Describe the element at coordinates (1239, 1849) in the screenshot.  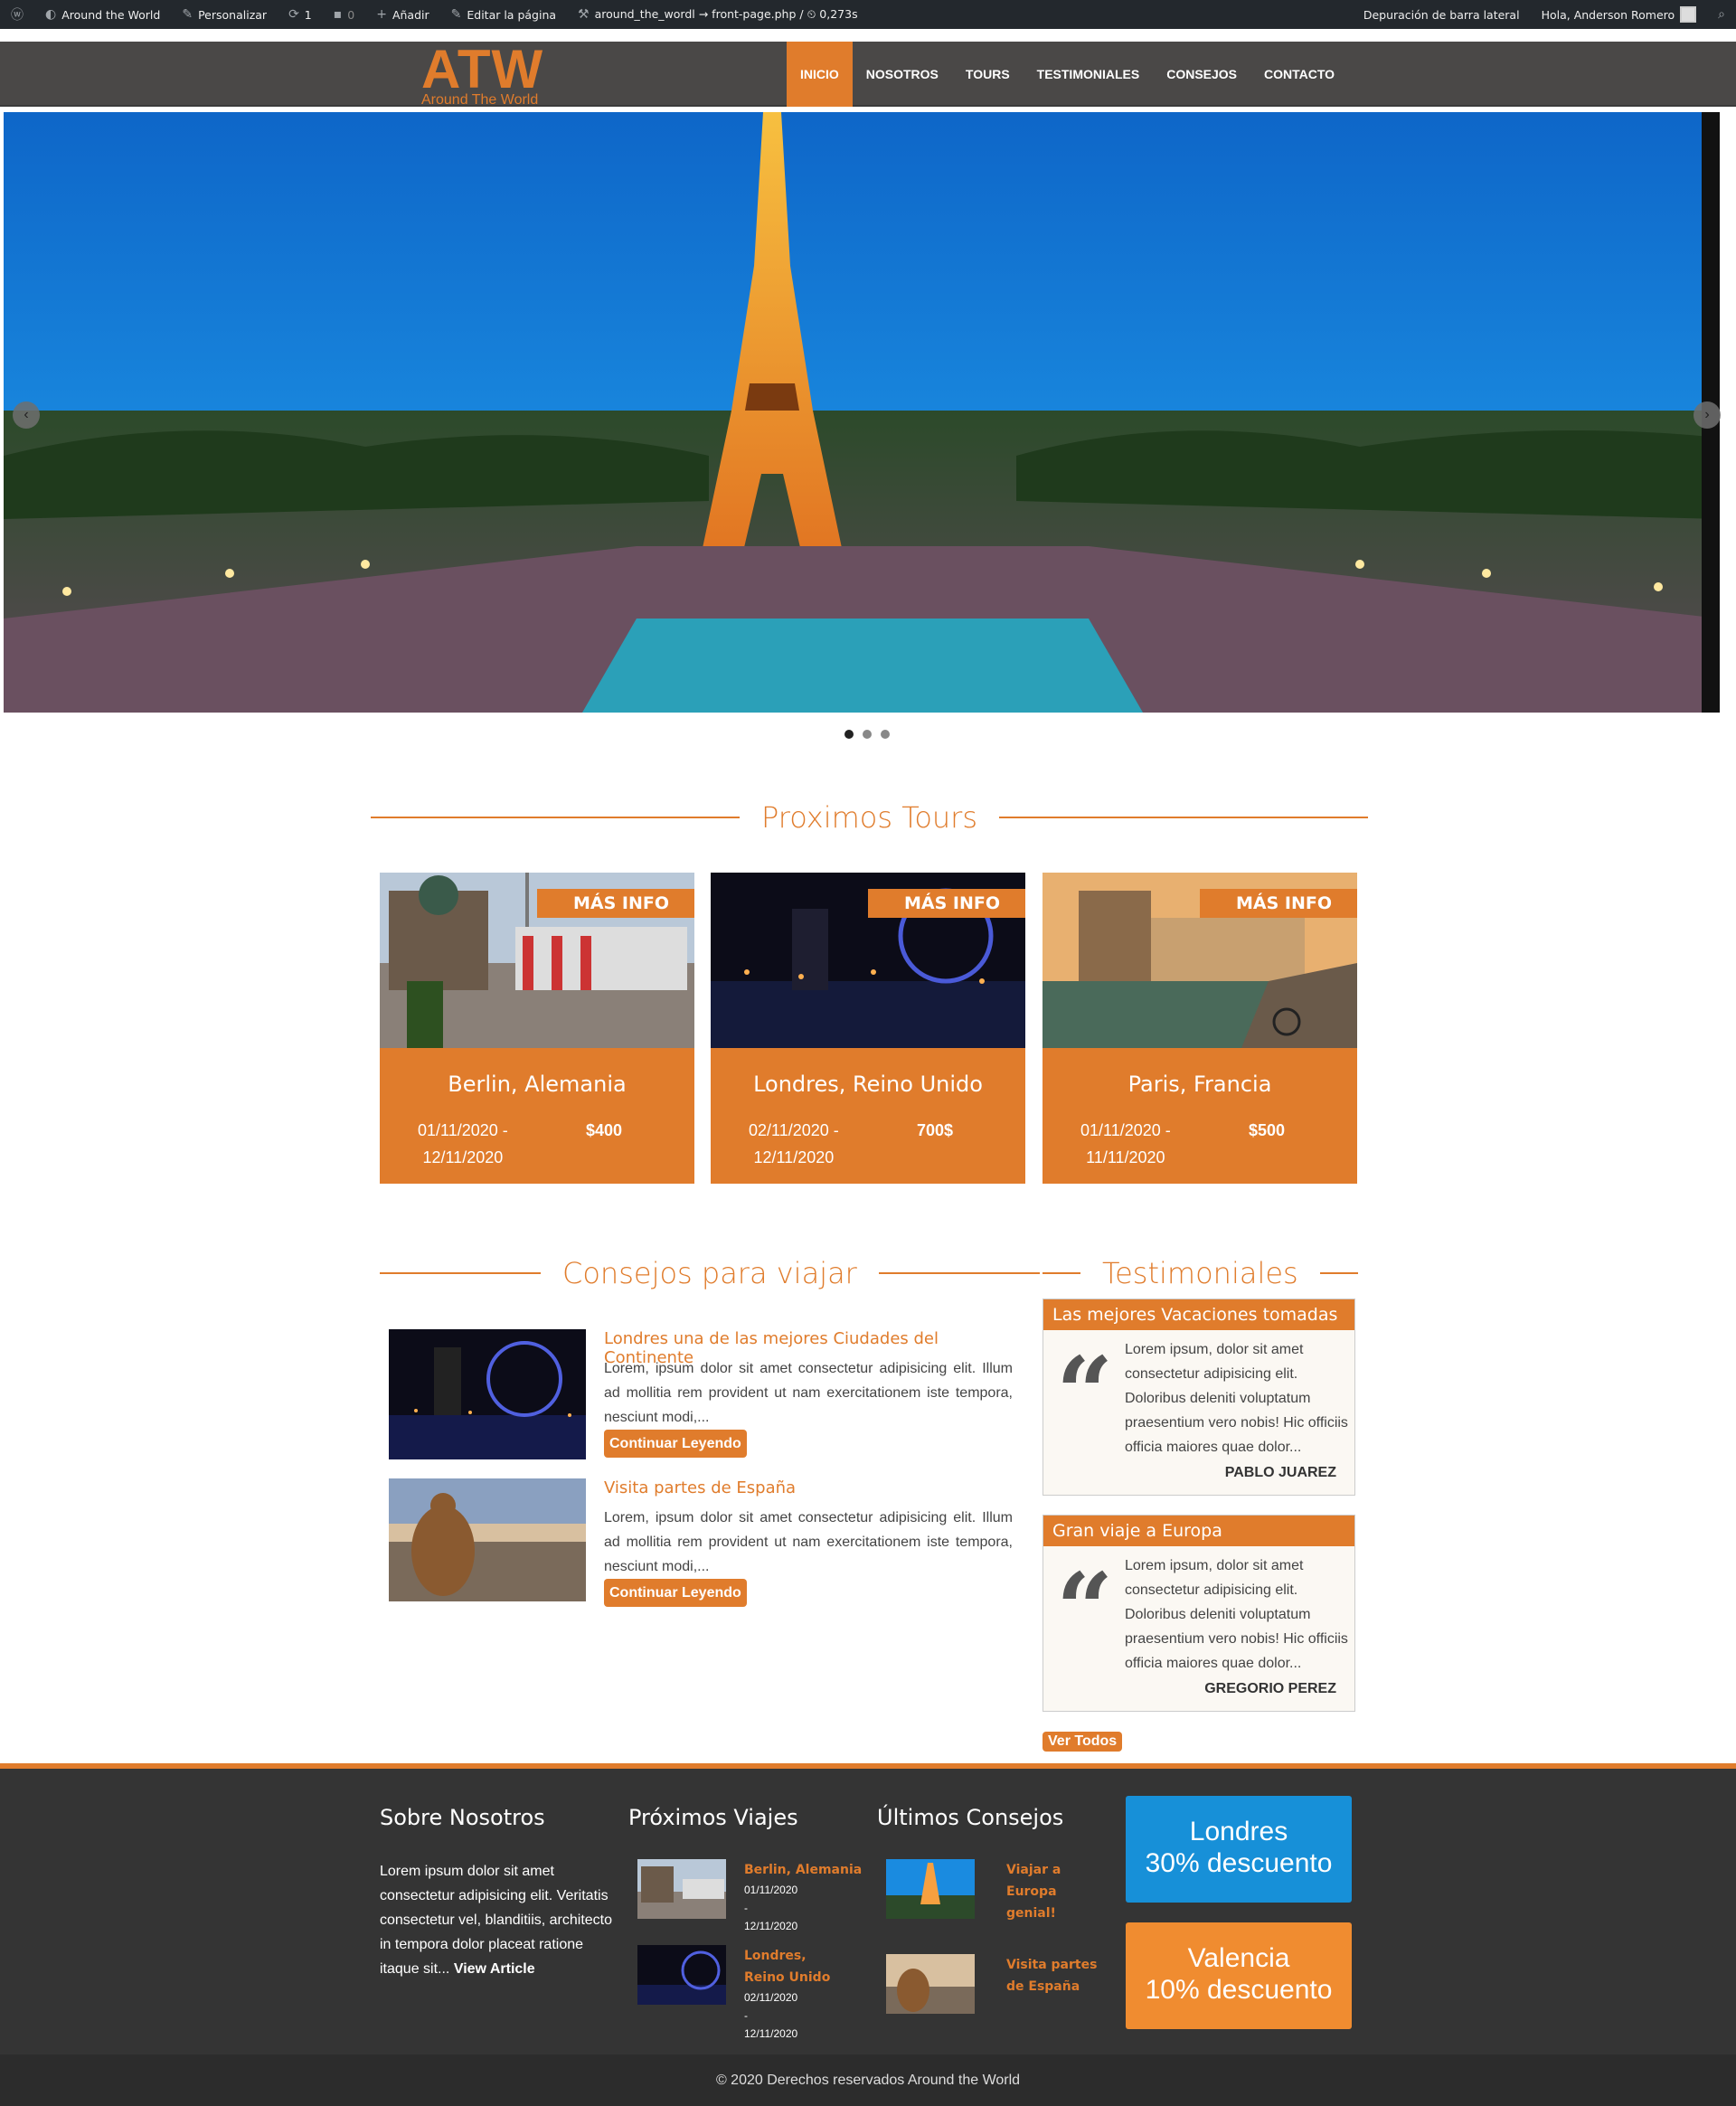
I see `promo-banner-londres: Londres 30% descuento` at that location.